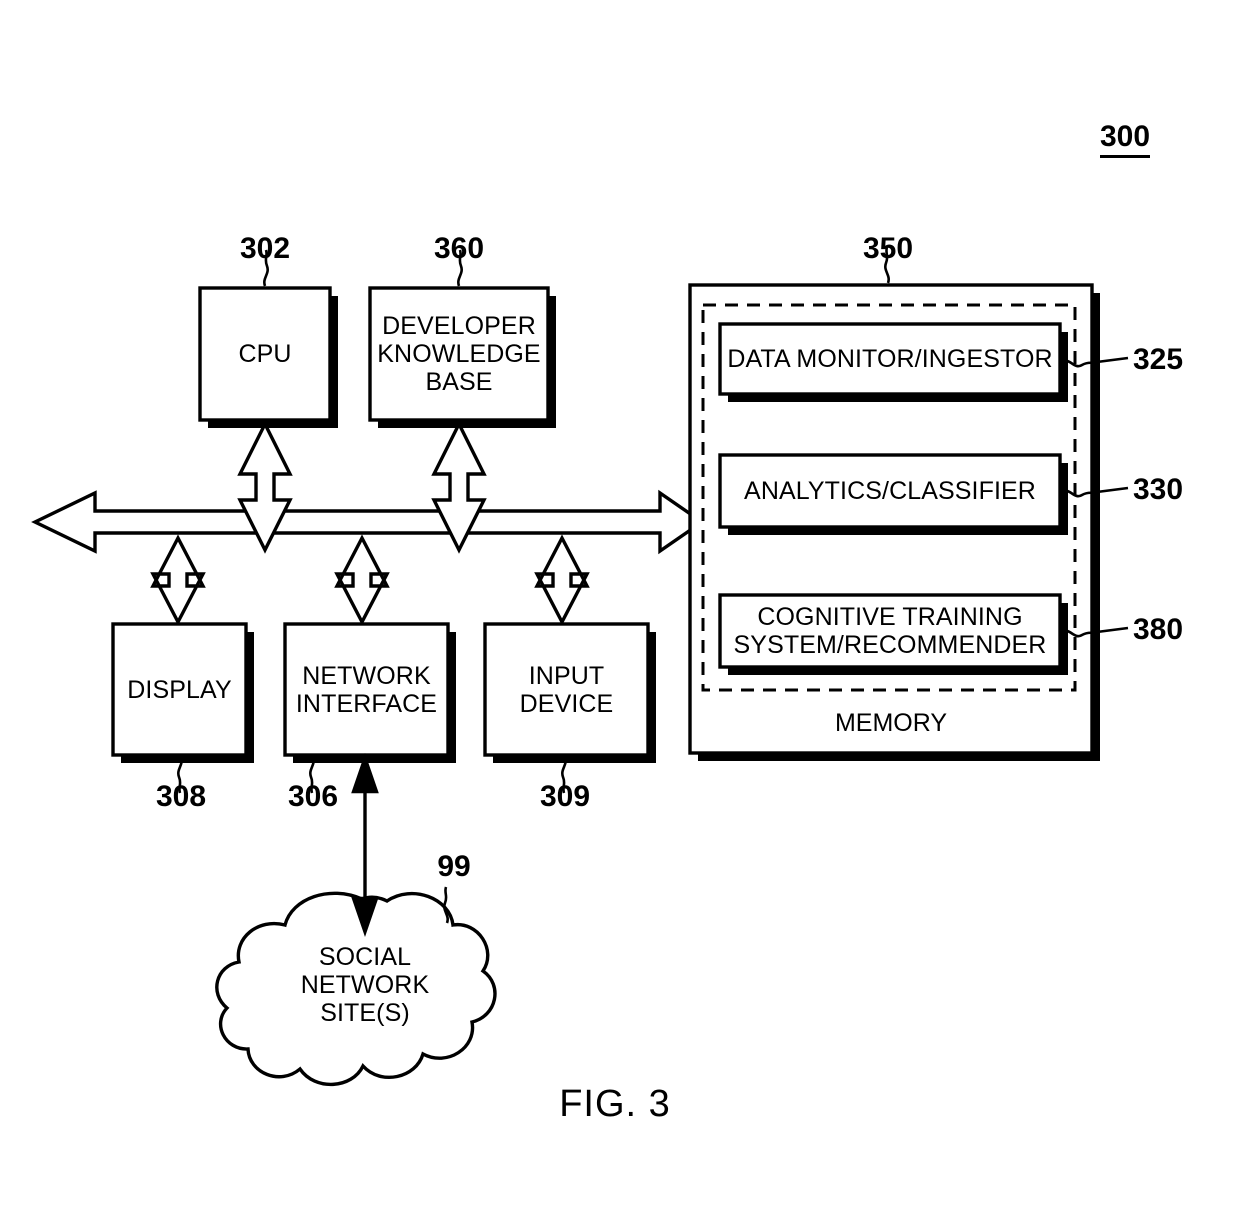  I want to click on input-device-block, so click(569, 692).